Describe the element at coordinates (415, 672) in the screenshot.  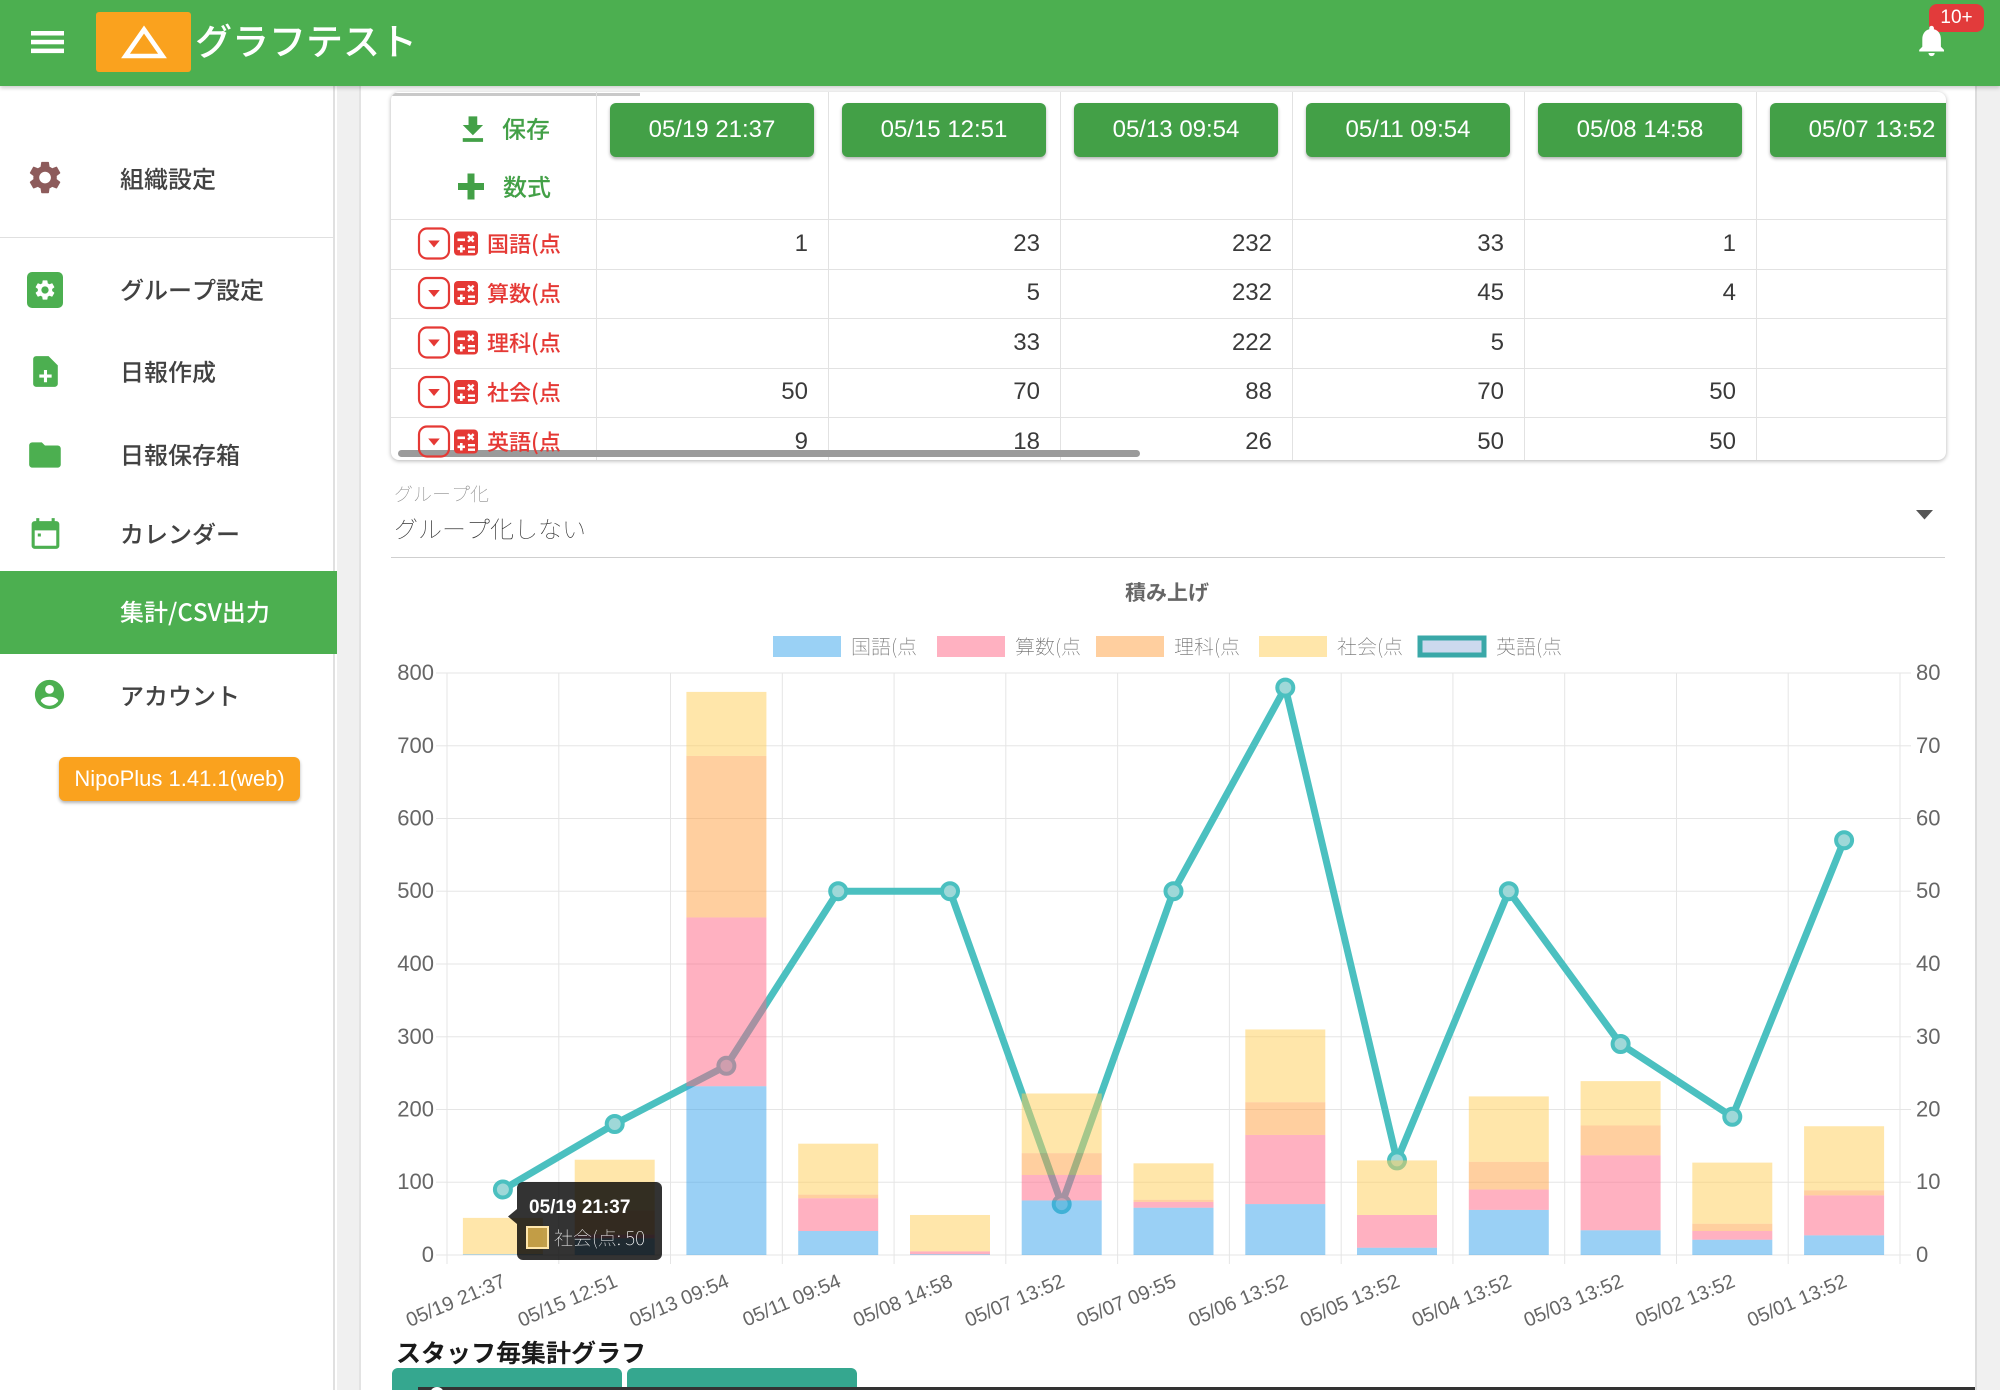
I see `svg-text: 800` at that location.